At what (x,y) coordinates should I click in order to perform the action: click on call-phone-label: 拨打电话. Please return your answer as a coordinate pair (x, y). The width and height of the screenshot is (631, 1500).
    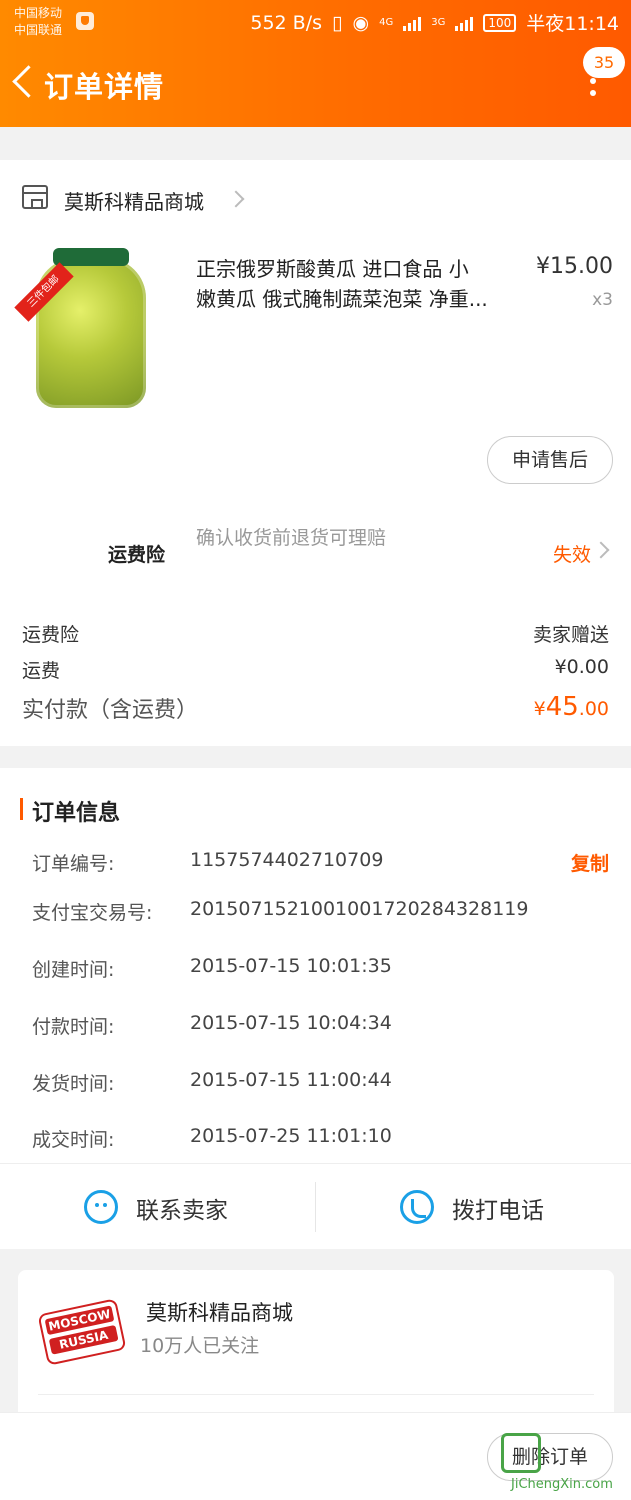
    Looking at the image, I should click on (498, 1211).